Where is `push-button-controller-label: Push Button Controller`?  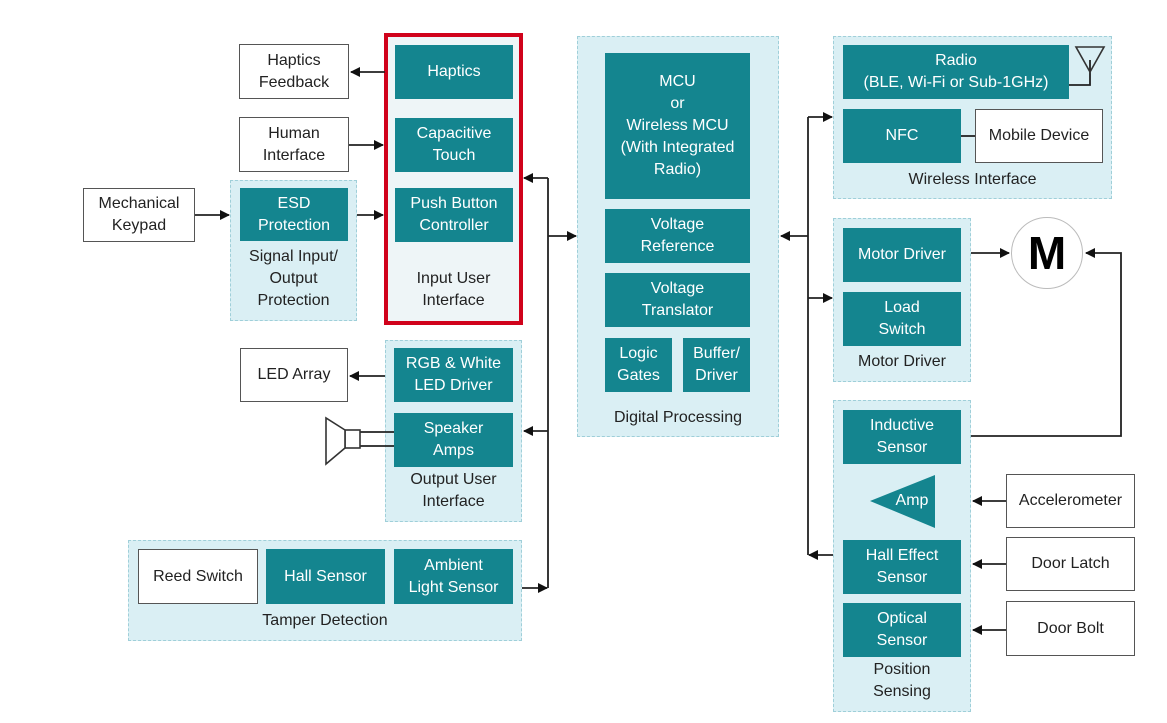
push-button-controller-label: Push Button Controller is located at coordinates (454, 214).